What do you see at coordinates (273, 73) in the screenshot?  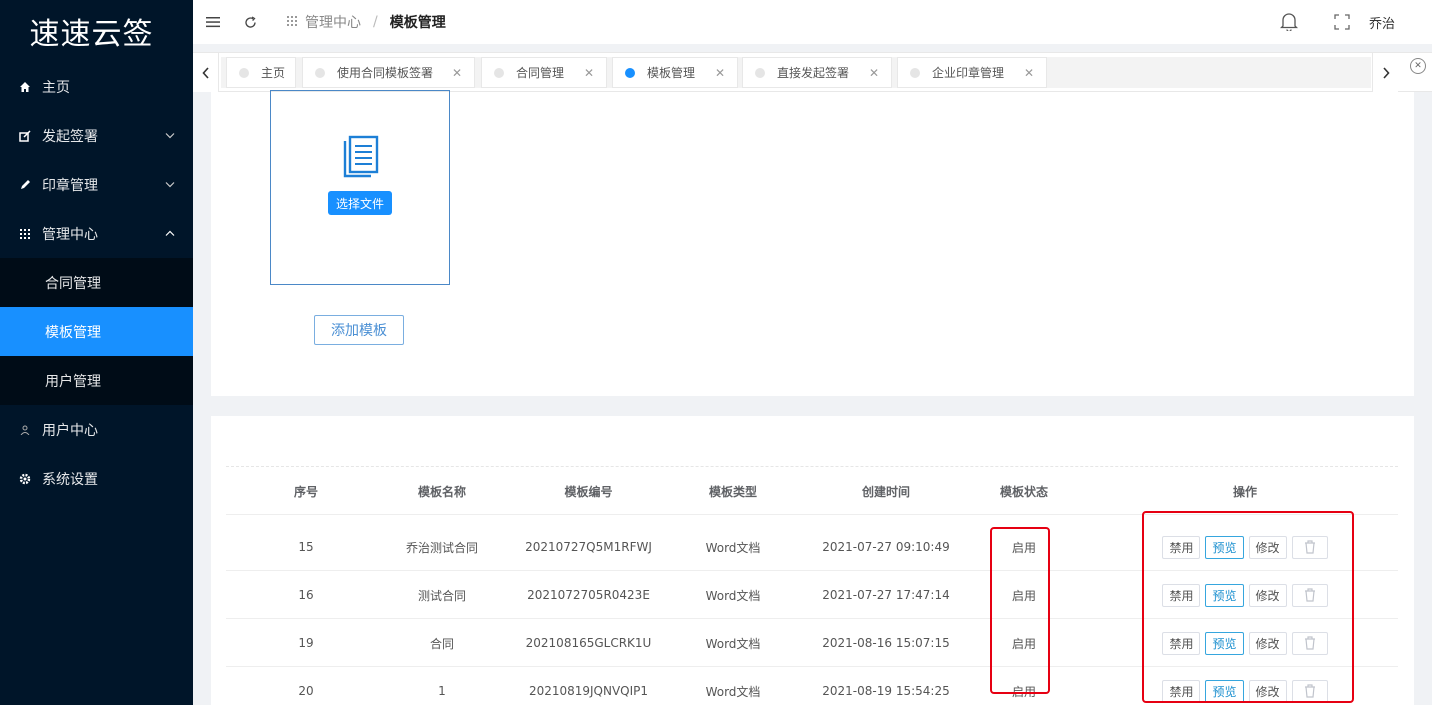 I see `tab-label: 主页` at bounding box center [273, 73].